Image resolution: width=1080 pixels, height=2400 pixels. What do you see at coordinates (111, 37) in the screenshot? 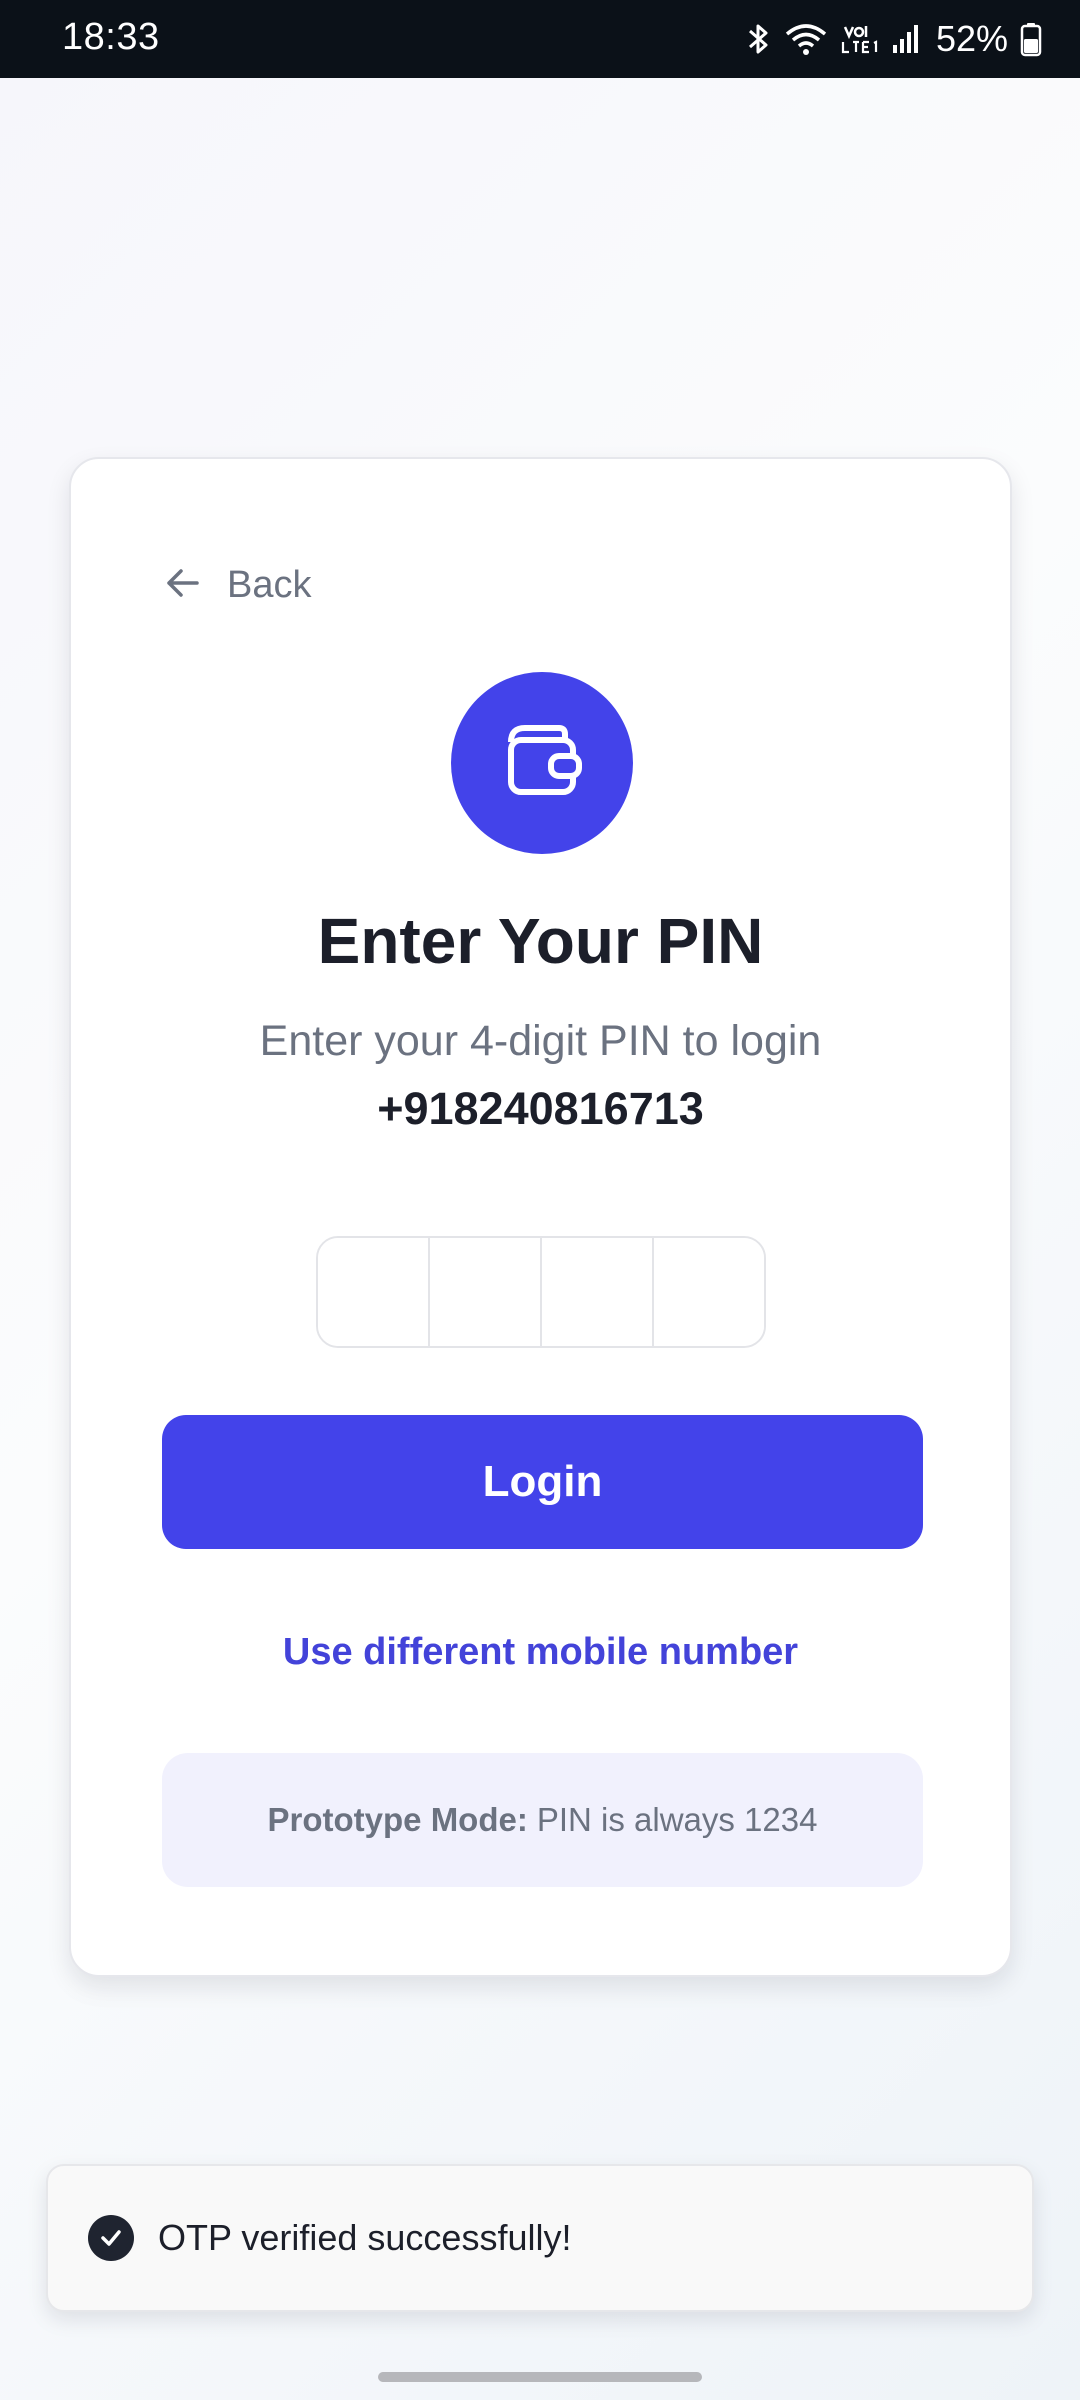
I see `status-time: 18:33` at bounding box center [111, 37].